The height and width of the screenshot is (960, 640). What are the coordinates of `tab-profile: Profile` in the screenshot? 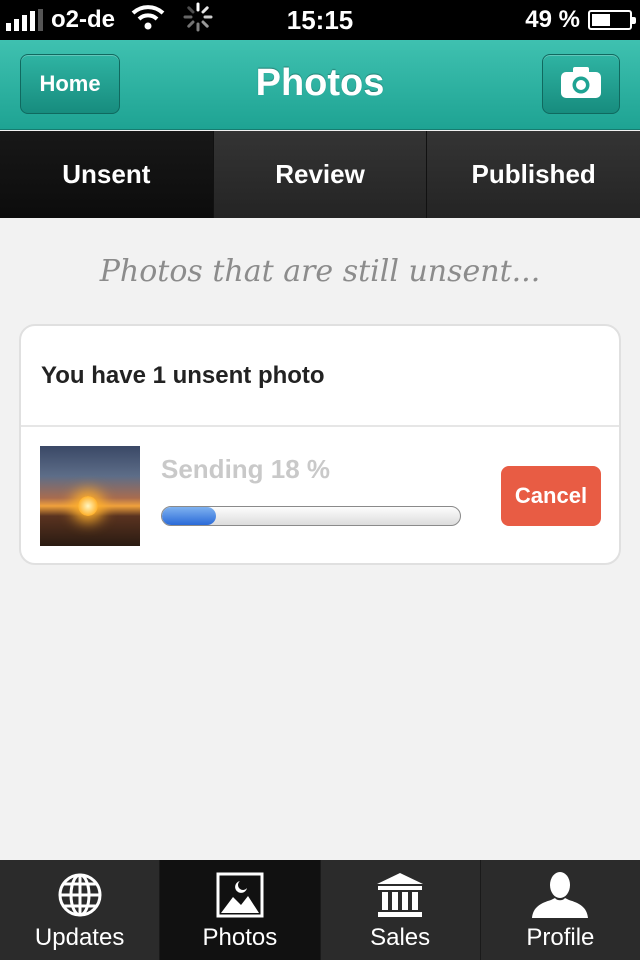 It's located at (560, 910).